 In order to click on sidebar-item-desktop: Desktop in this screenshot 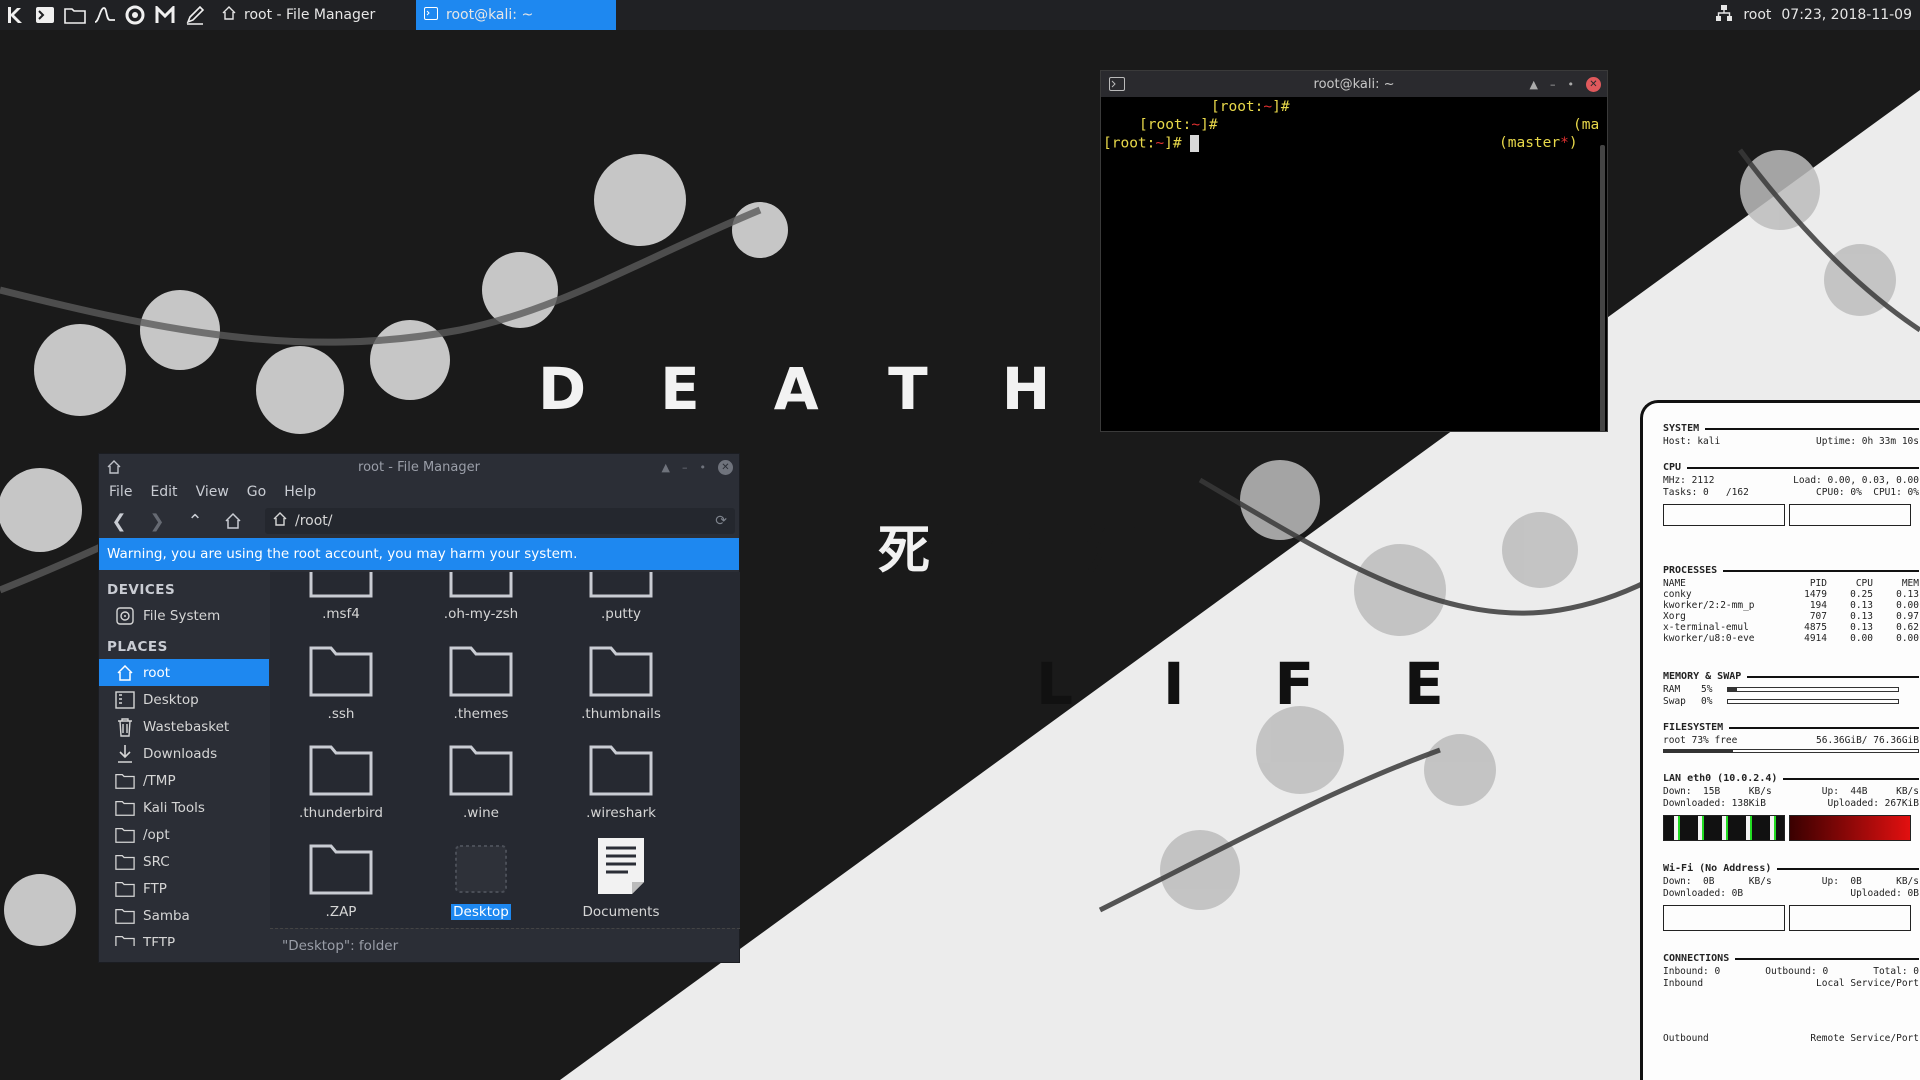, I will do `click(184, 699)`.